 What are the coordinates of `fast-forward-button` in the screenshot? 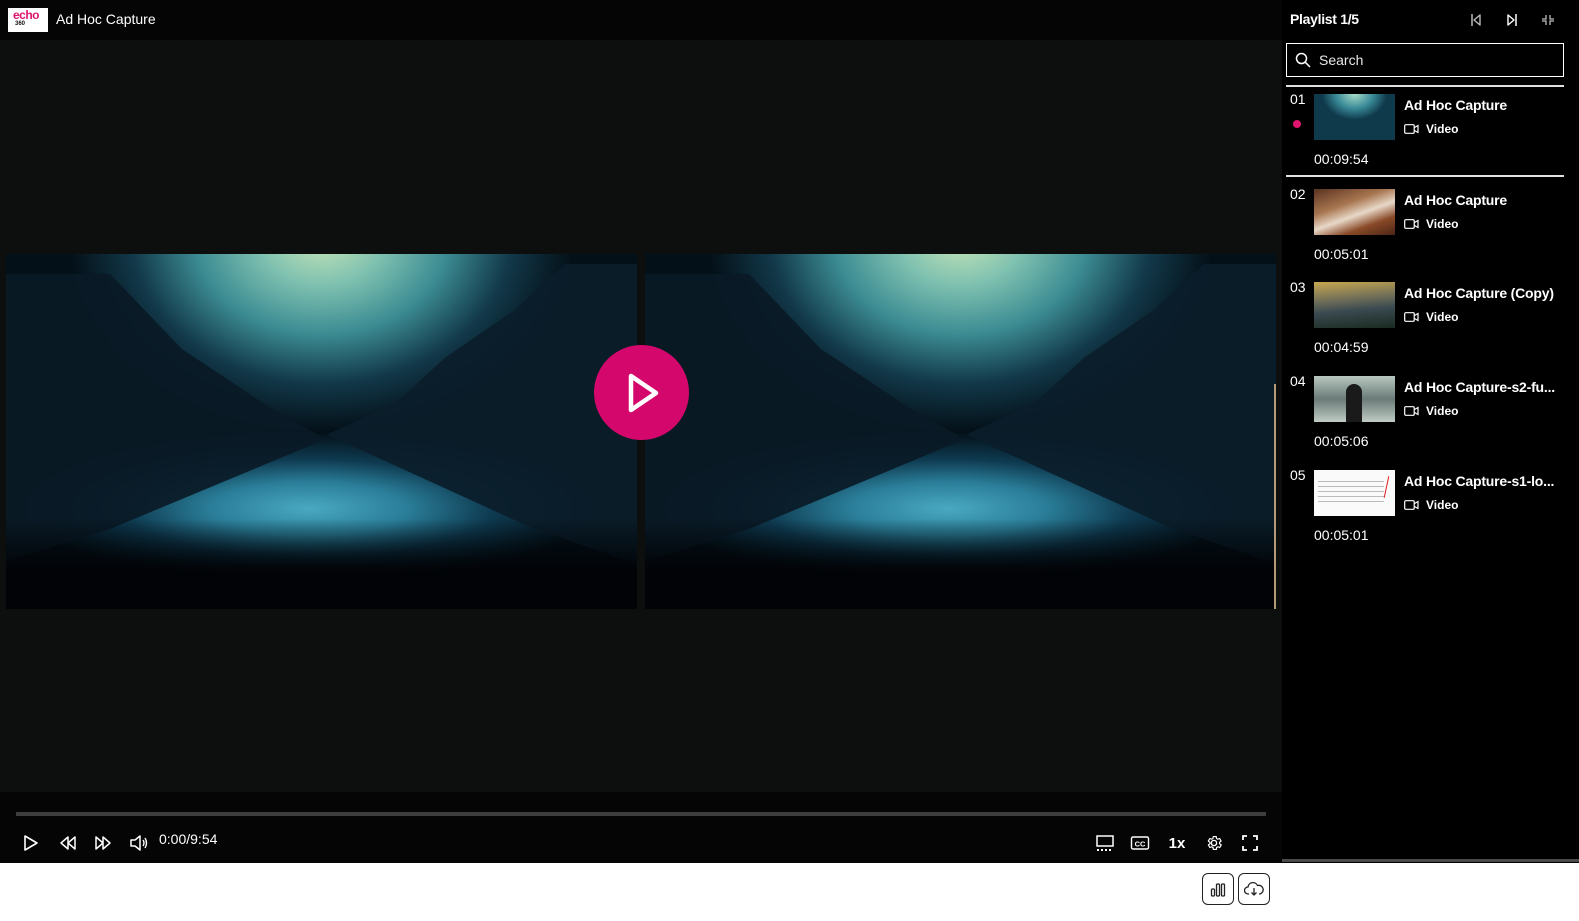 It's located at (103, 843).